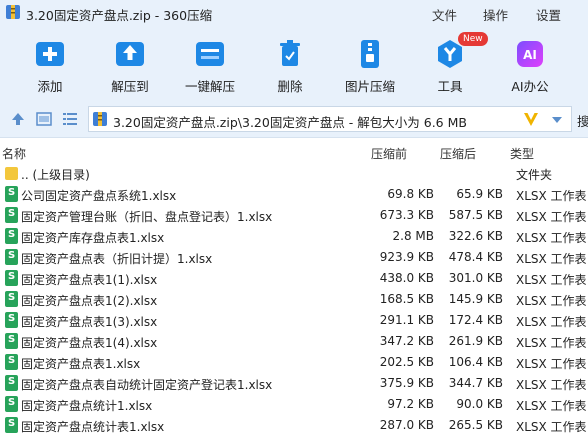 This screenshot has width=588, height=445. What do you see at coordinates (294, 13) in the screenshot?
I see `title-bar: 3.20固定资产盘点.zip - 360压缩 文件 操作 设置` at bounding box center [294, 13].